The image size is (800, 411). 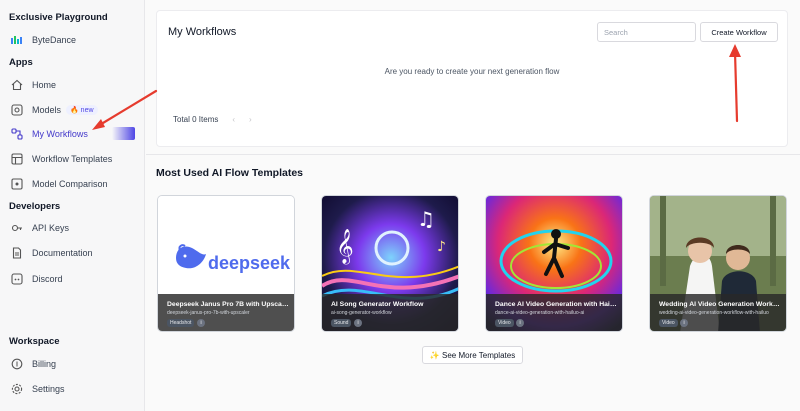 I want to click on sidebar-item-model-comparison: Model Comparison, so click(x=75, y=184).